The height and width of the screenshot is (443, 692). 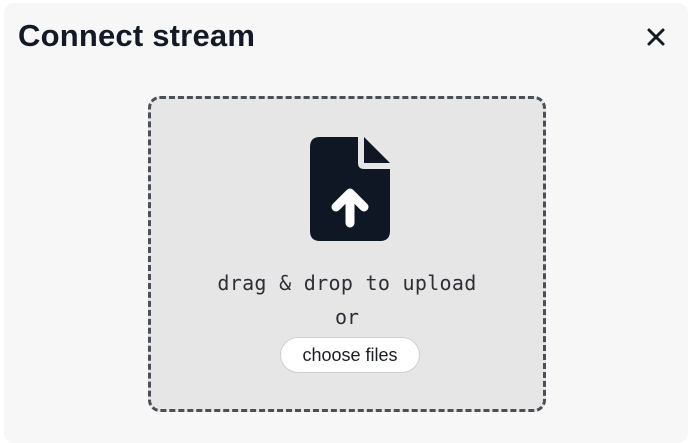 What do you see at coordinates (347, 317) in the screenshot?
I see `or-separator: or` at bounding box center [347, 317].